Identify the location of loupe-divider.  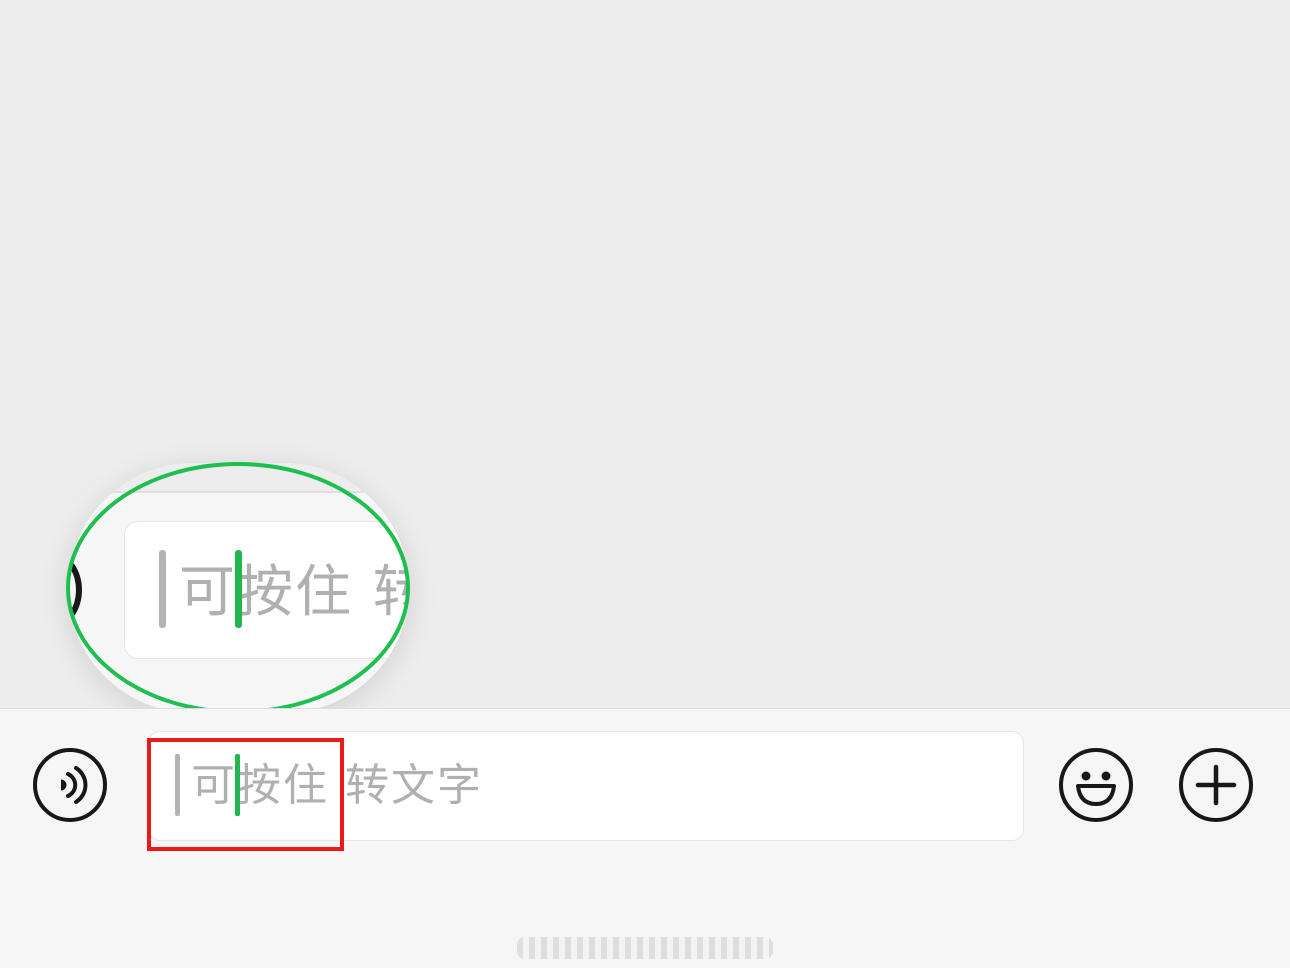
(238, 492).